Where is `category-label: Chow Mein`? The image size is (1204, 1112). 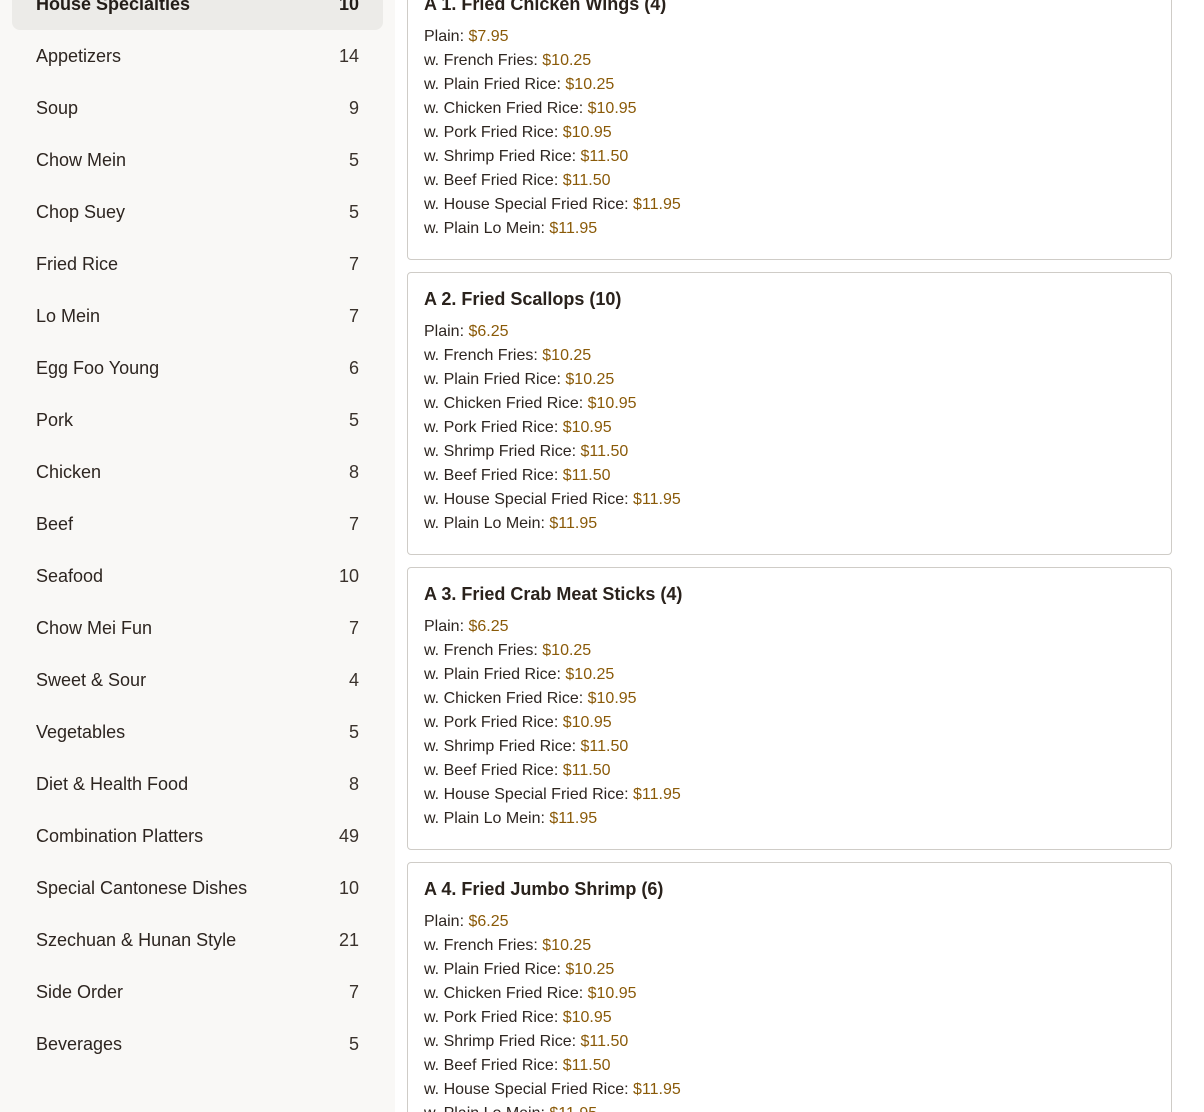
category-label: Chow Mein is located at coordinates (81, 159).